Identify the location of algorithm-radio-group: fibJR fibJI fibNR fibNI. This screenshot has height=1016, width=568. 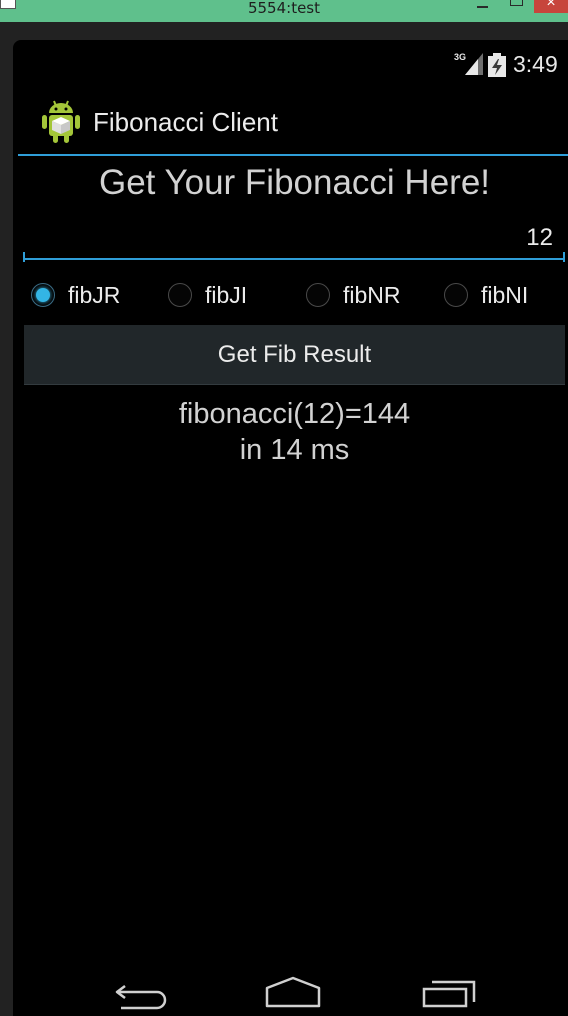
(290, 296).